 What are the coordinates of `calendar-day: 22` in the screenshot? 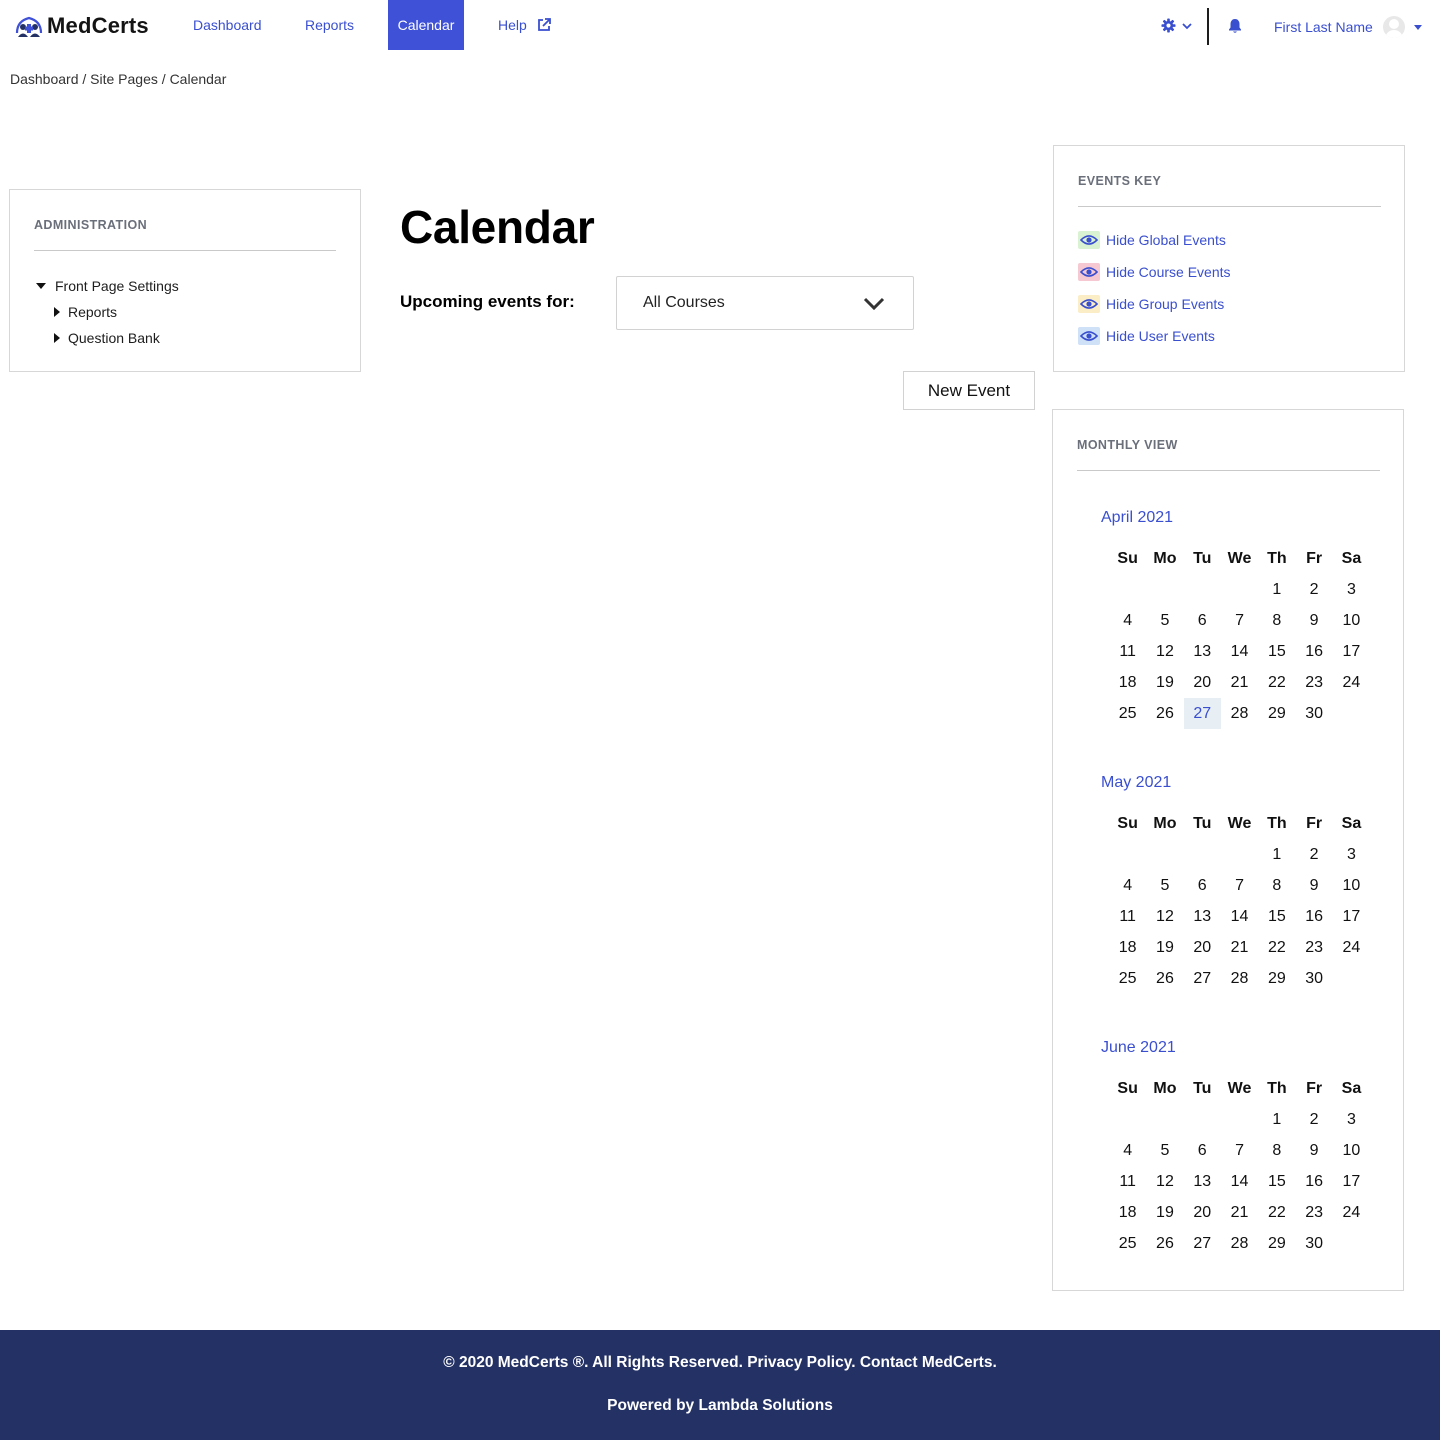 It's located at (1276, 682).